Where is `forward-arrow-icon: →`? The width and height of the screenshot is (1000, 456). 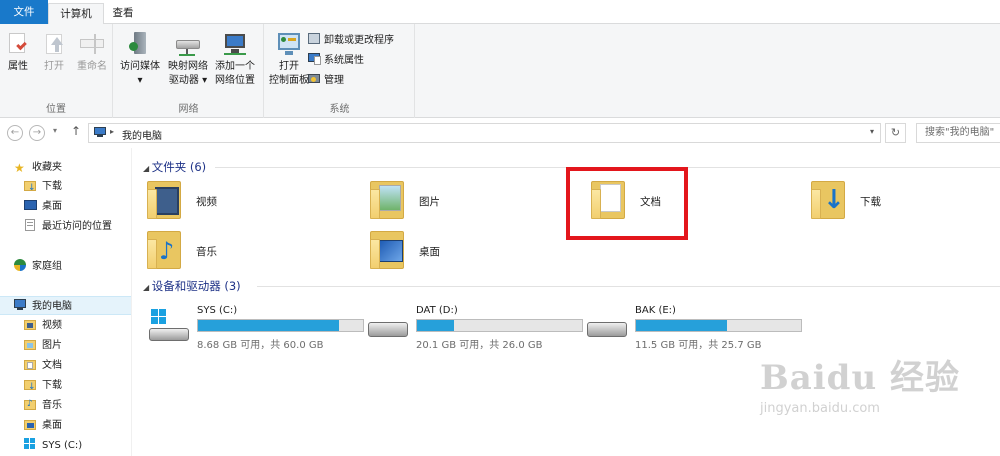
forward-arrow-icon: → is located at coordinates (37, 132).